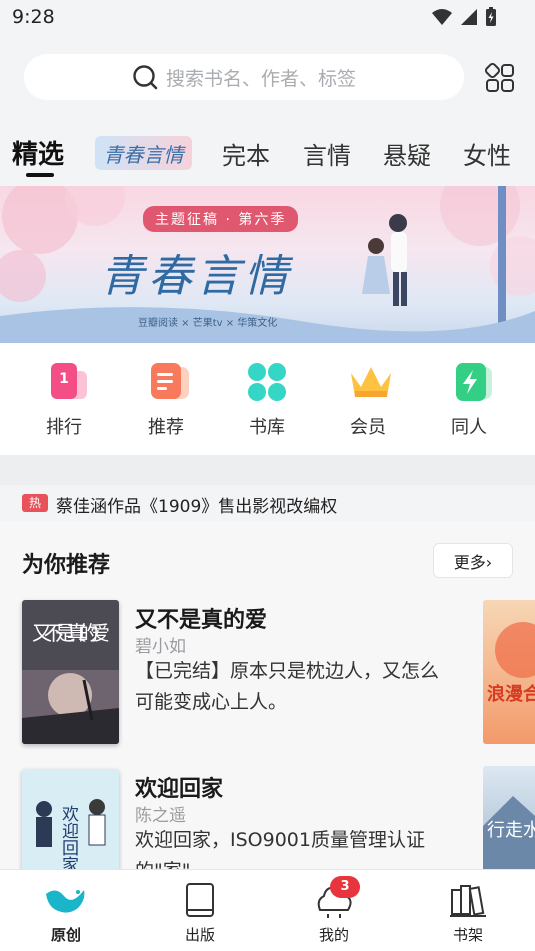 The image size is (535, 951). I want to click on quick-membership: 会员, so click(368, 400).